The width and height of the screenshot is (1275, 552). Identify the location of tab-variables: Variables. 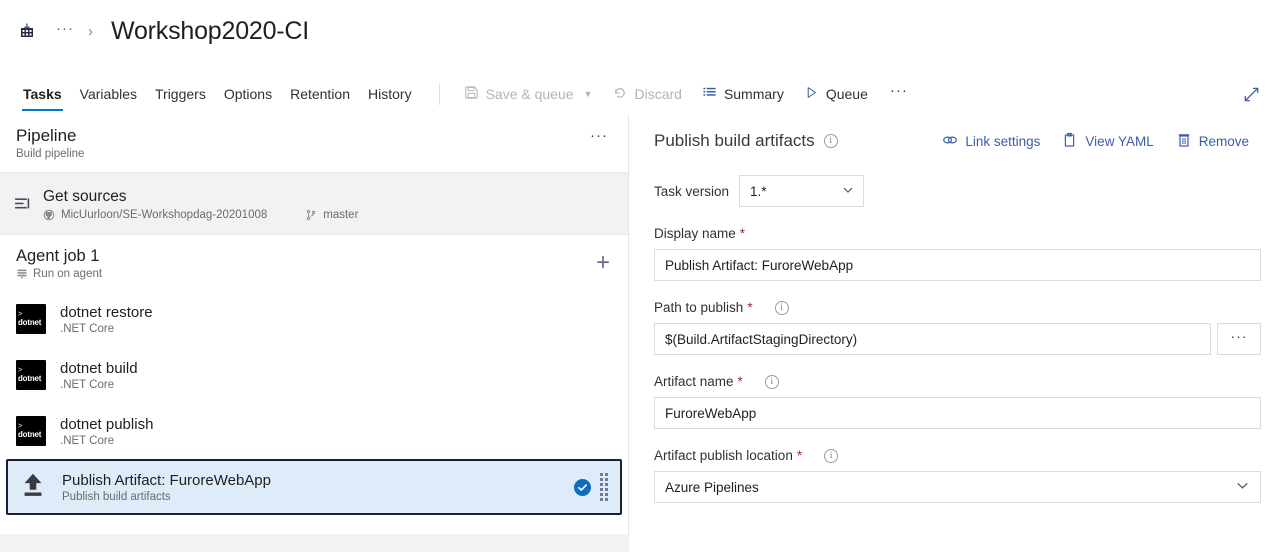
(108, 94).